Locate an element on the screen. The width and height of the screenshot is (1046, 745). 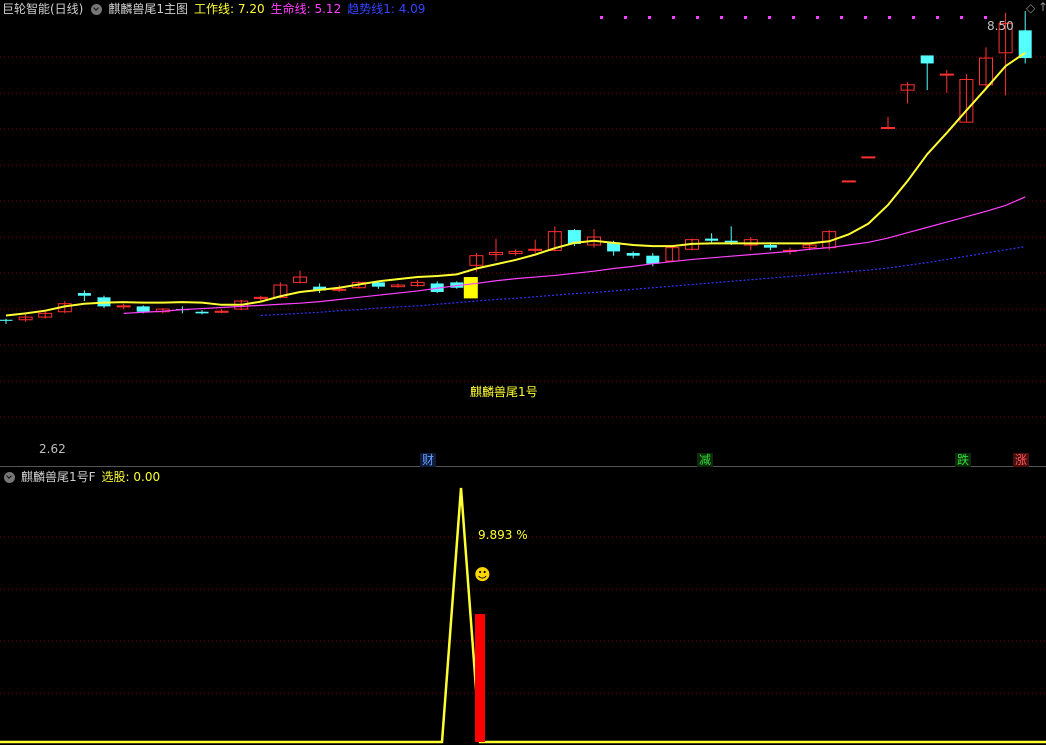
sub-header: 麒麟兽尾1号F 选股: 0.00 is located at coordinates (80, 477).